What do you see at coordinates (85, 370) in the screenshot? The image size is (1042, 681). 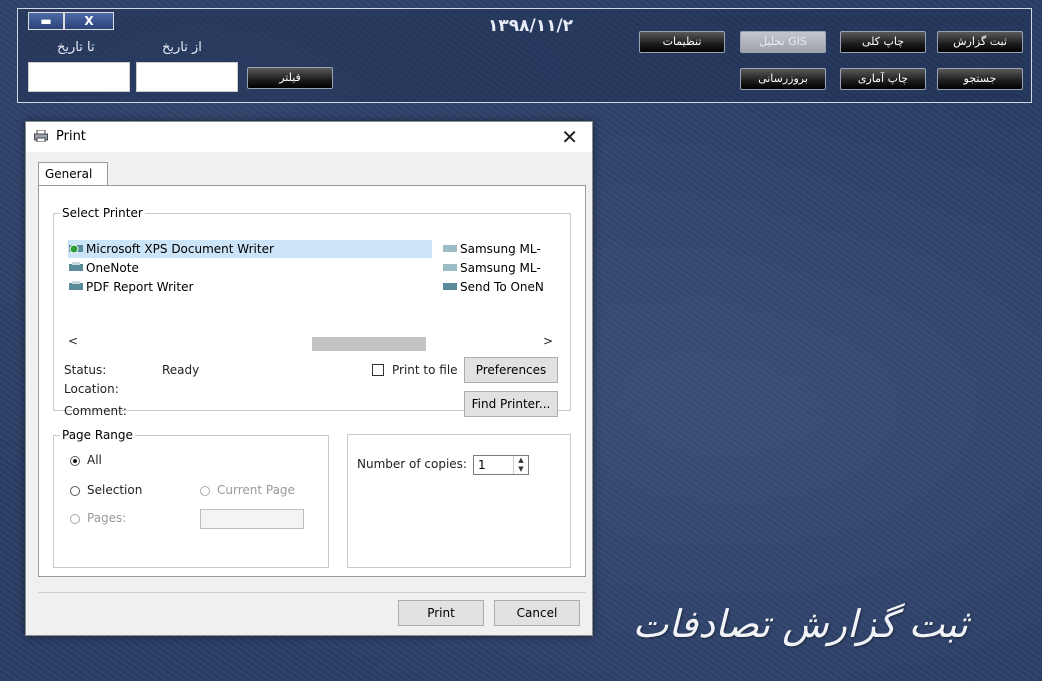 I see `status-label: Status:` at bounding box center [85, 370].